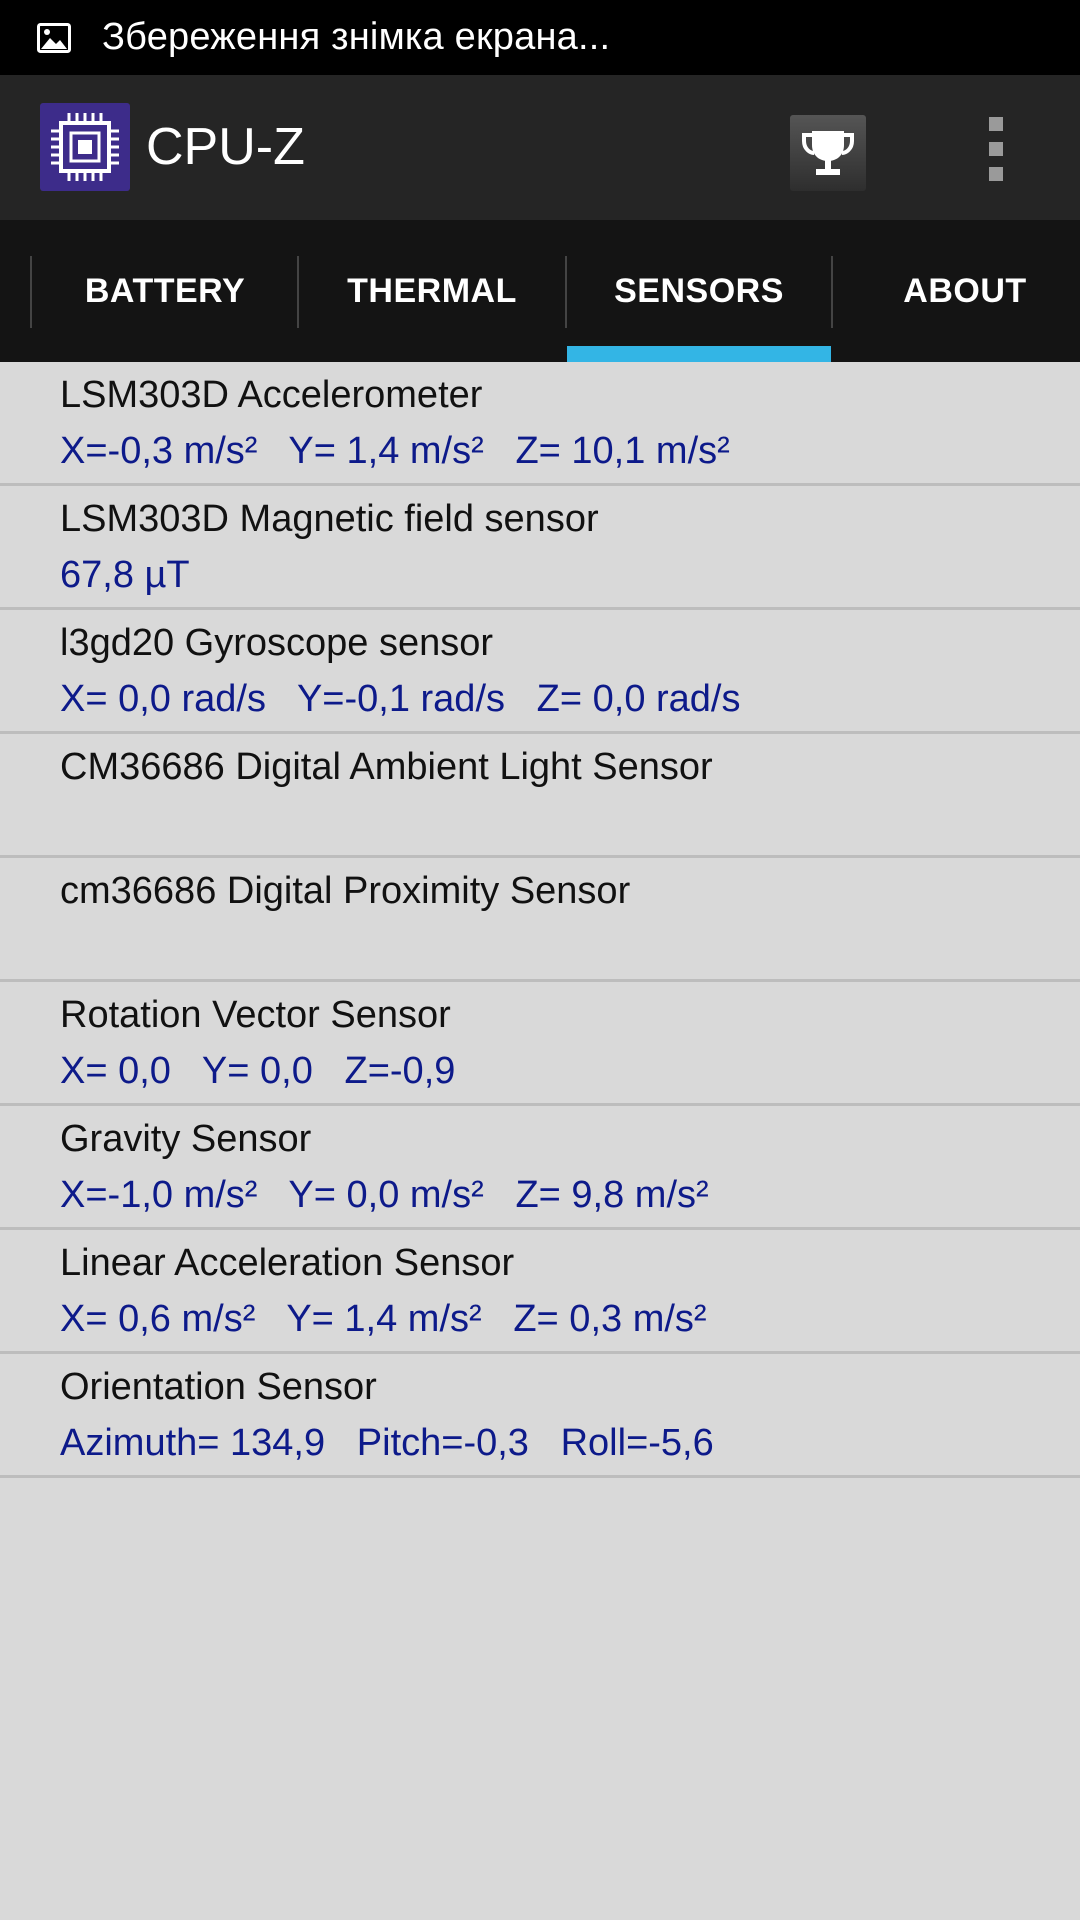 This screenshot has height=1920, width=1080. I want to click on sensor-value: X= 0,0 rad/s Y=-0,1 rad/s Z= 0,0 rad/s, so click(400, 699).